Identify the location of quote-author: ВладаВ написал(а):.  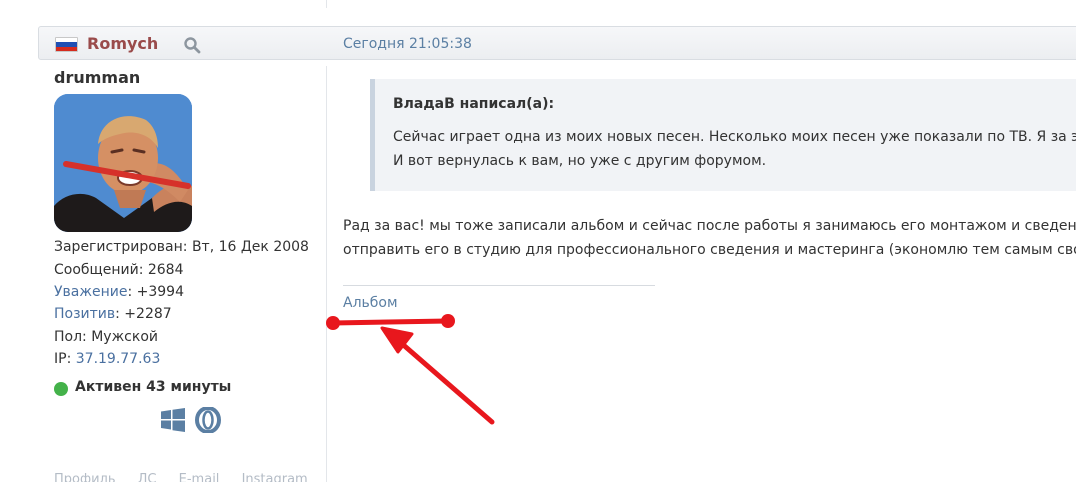
(474, 104).